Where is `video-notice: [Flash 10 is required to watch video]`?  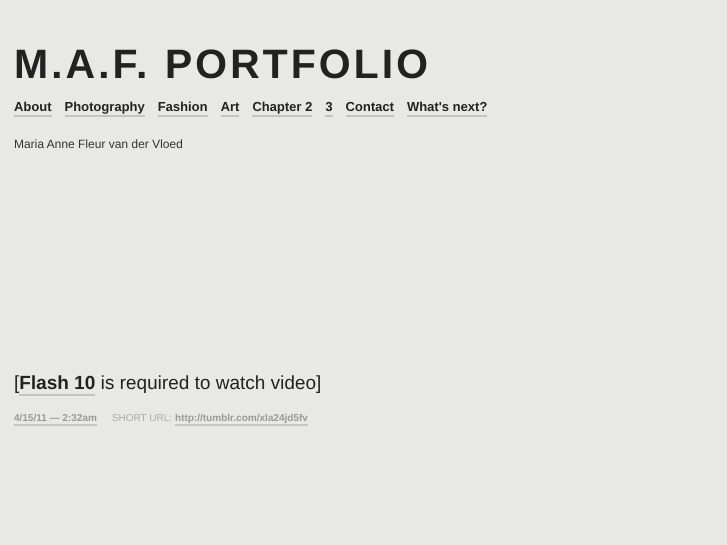
video-notice: [Flash 10 is required to watch video] is located at coordinates (168, 384).